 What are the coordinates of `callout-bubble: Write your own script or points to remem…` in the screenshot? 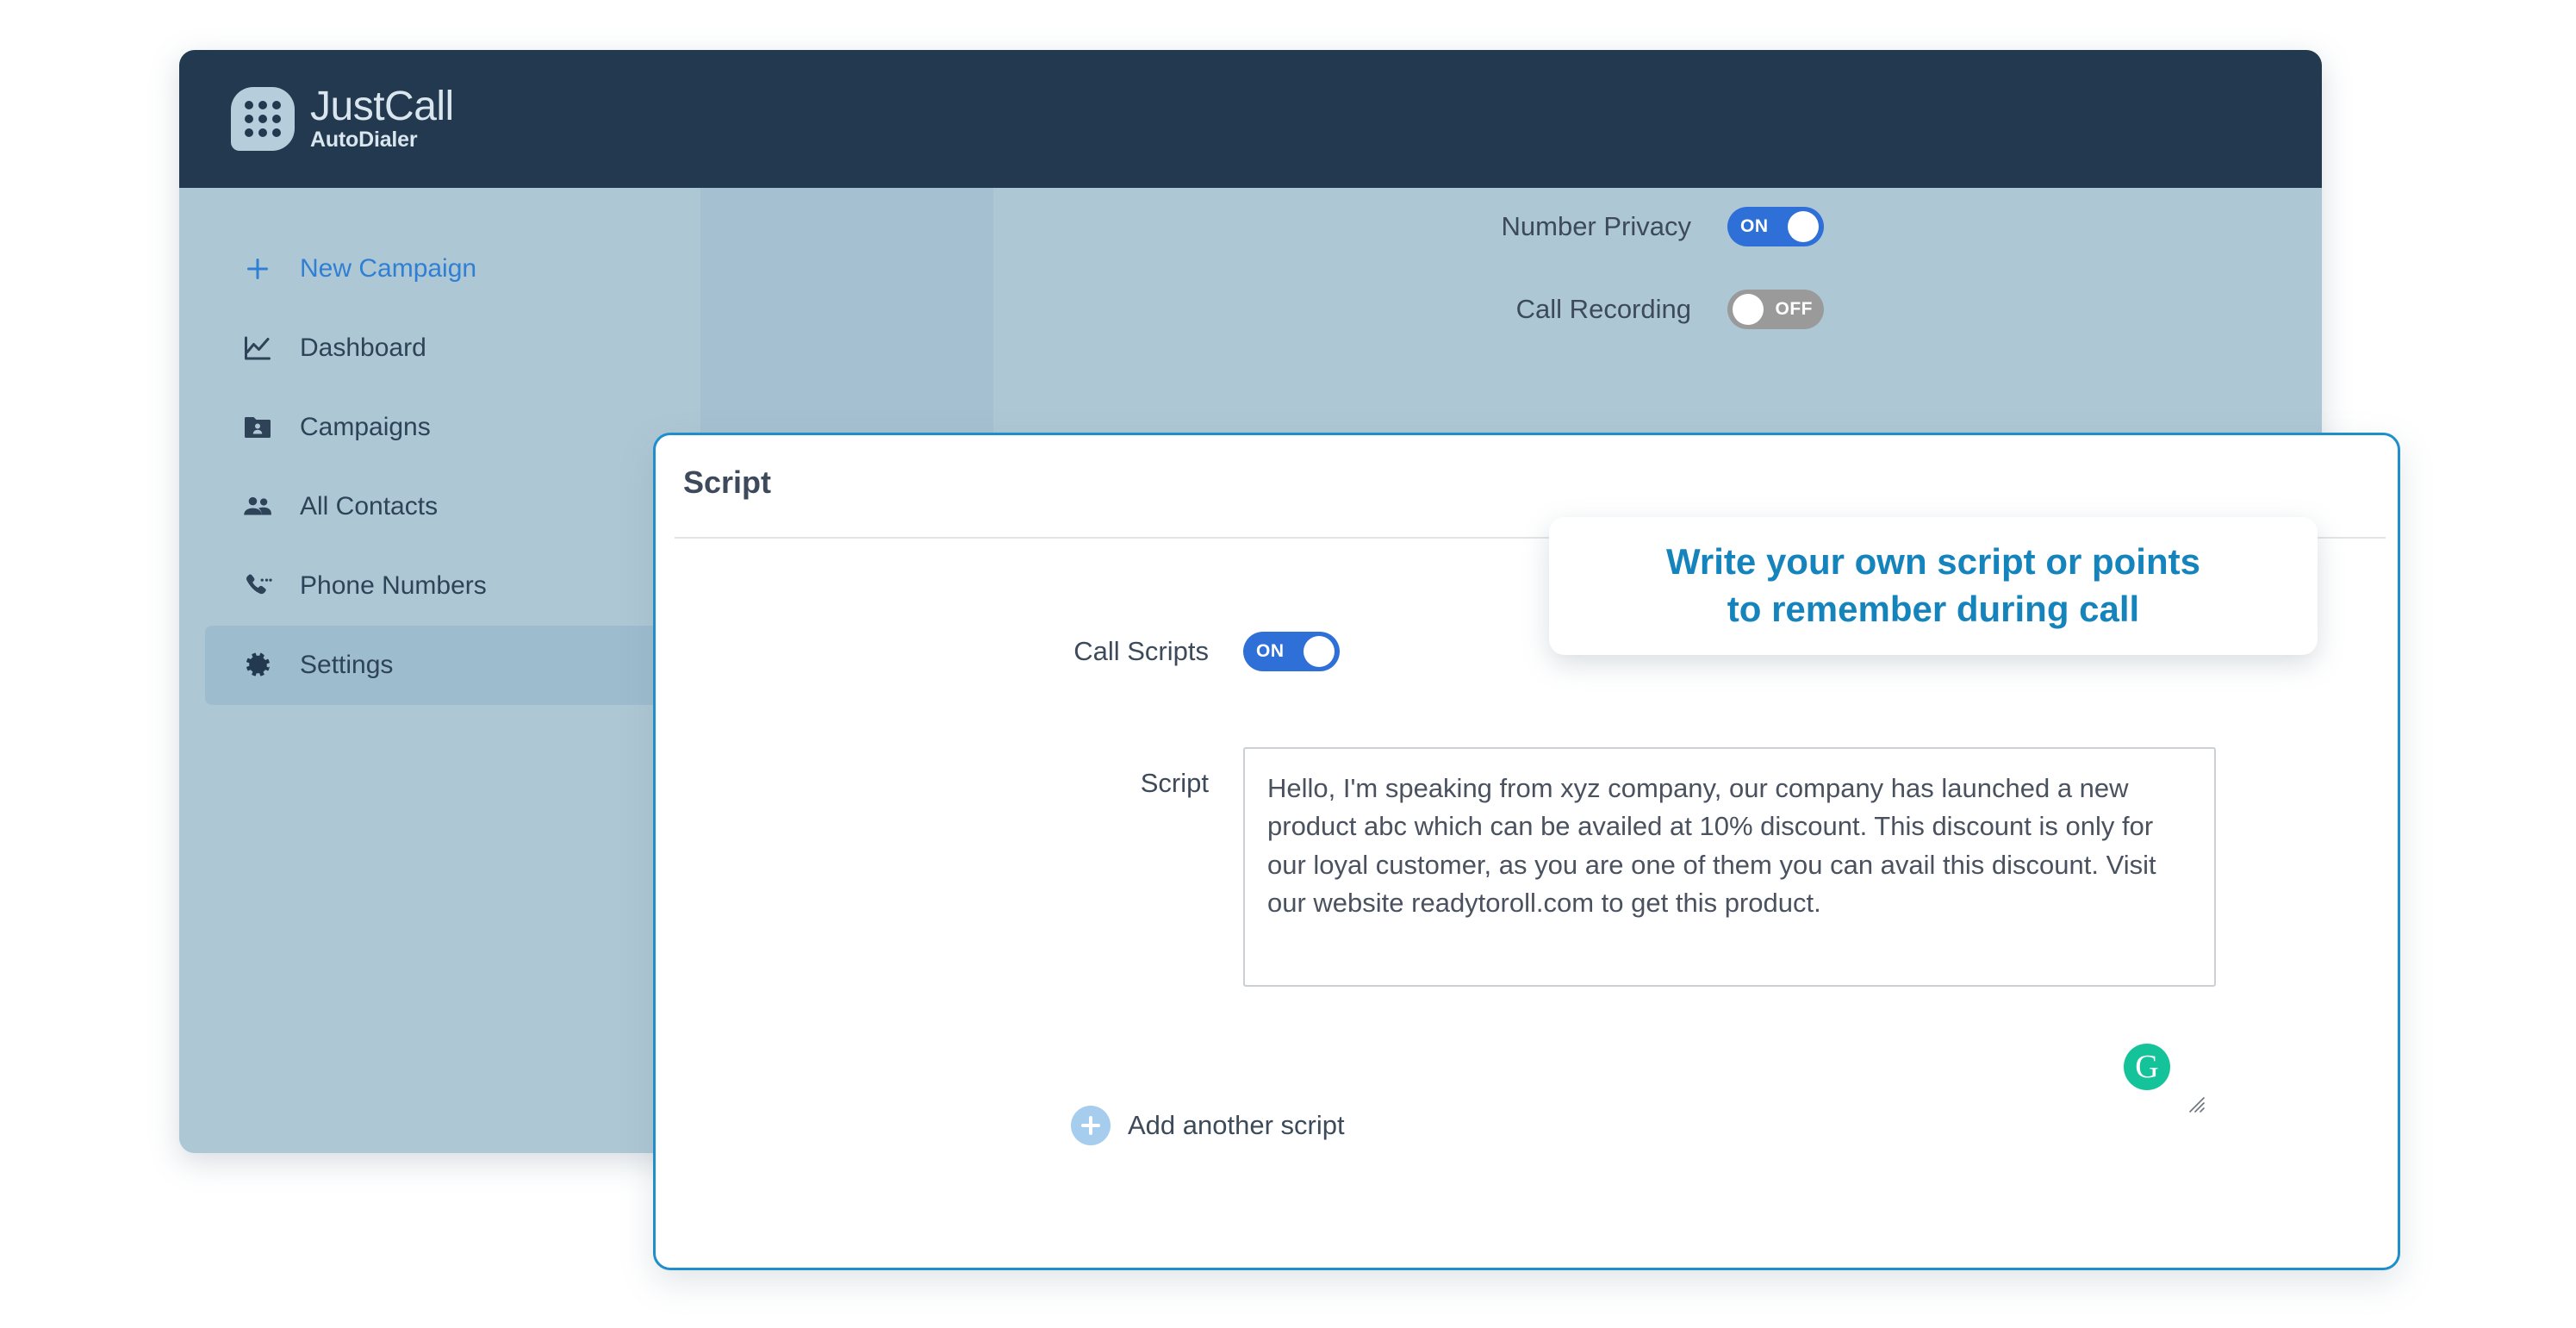 It's located at (1934, 586).